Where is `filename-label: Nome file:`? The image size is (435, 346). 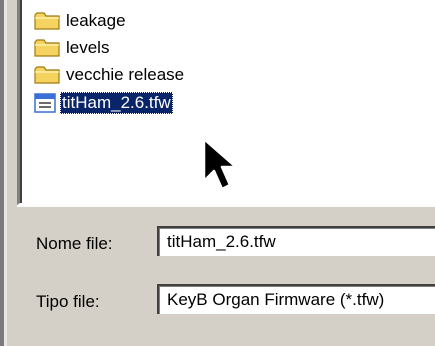 filename-label: Nome file: is located at coordinates (74, 243).